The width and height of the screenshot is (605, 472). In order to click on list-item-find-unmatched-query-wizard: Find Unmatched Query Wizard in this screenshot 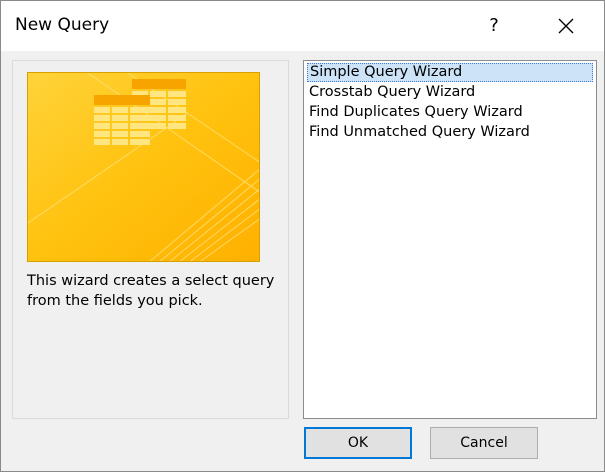, I will do `click(450, 132)`.